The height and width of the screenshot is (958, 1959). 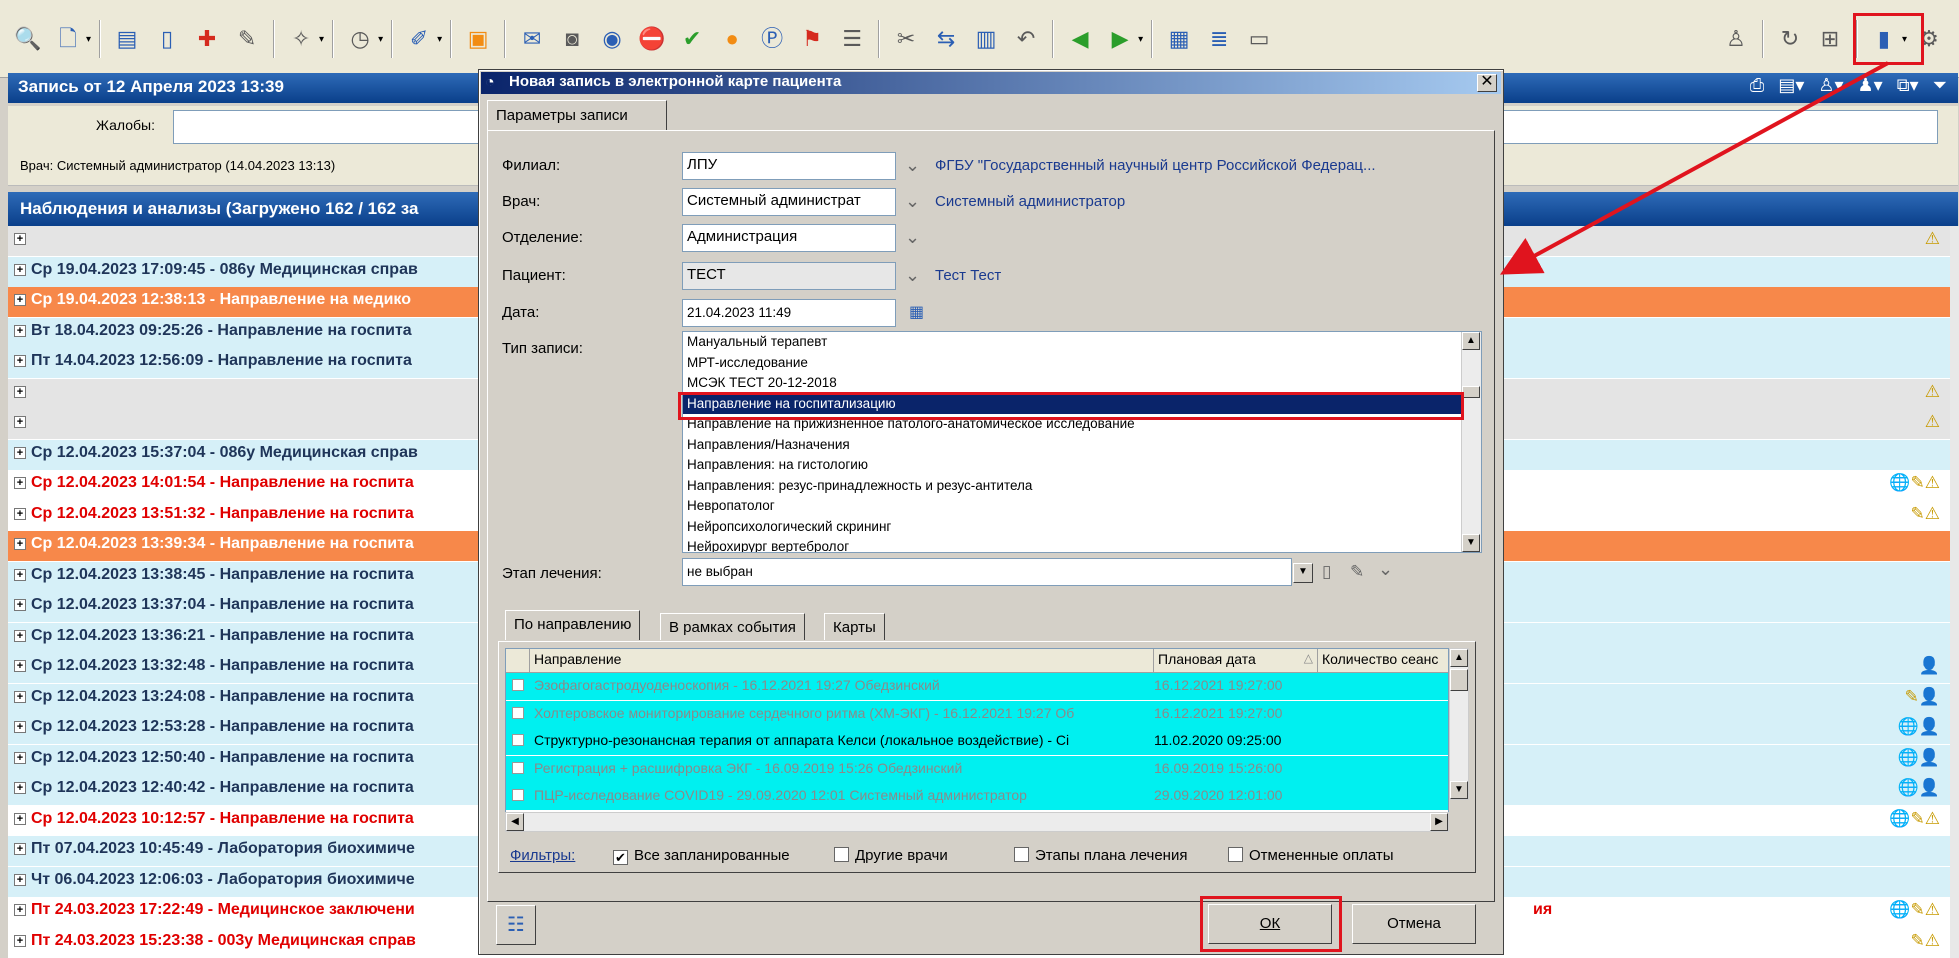 I want to click on filter-other-doctors: Другие врачи, so click(x=891, y=855).